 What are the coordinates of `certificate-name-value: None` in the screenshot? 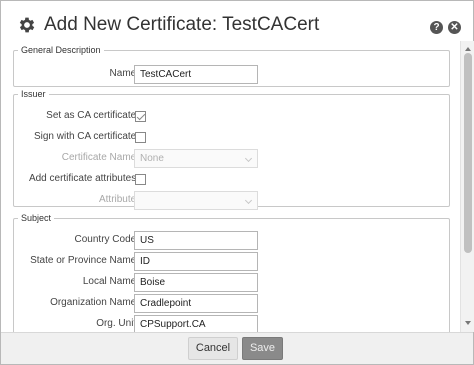 It's located at (152, 158).